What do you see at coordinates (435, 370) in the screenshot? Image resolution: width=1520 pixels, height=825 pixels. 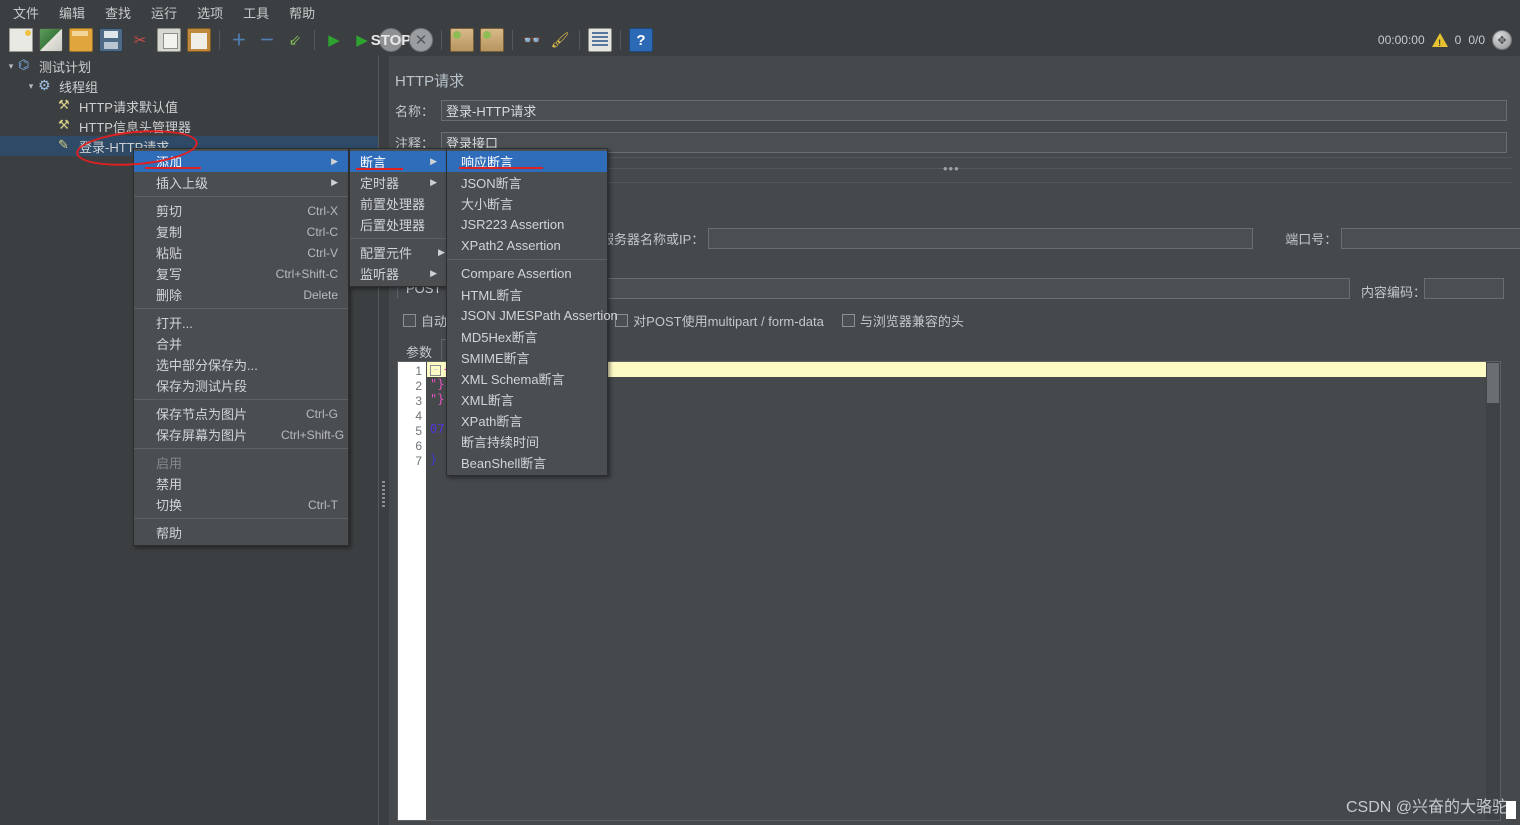 I see `code-fold-icon: −` at bounding box center [435, 370].